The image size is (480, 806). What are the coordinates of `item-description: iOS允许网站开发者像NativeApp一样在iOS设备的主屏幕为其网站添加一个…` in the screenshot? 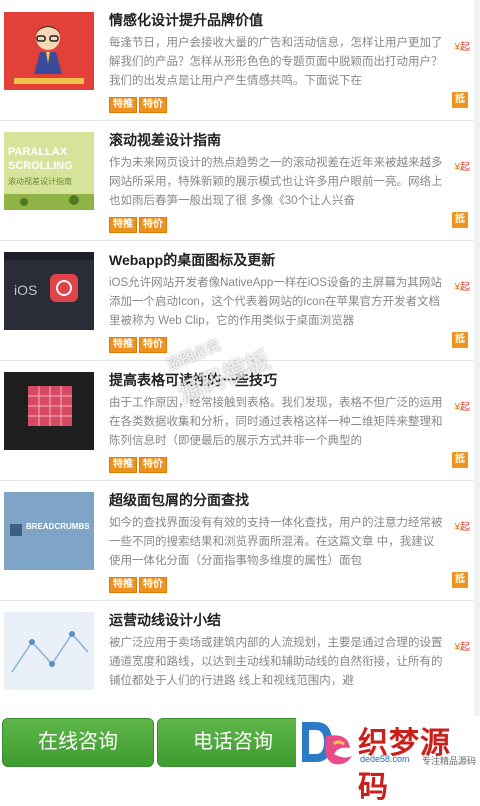 It's located at (275, 302).